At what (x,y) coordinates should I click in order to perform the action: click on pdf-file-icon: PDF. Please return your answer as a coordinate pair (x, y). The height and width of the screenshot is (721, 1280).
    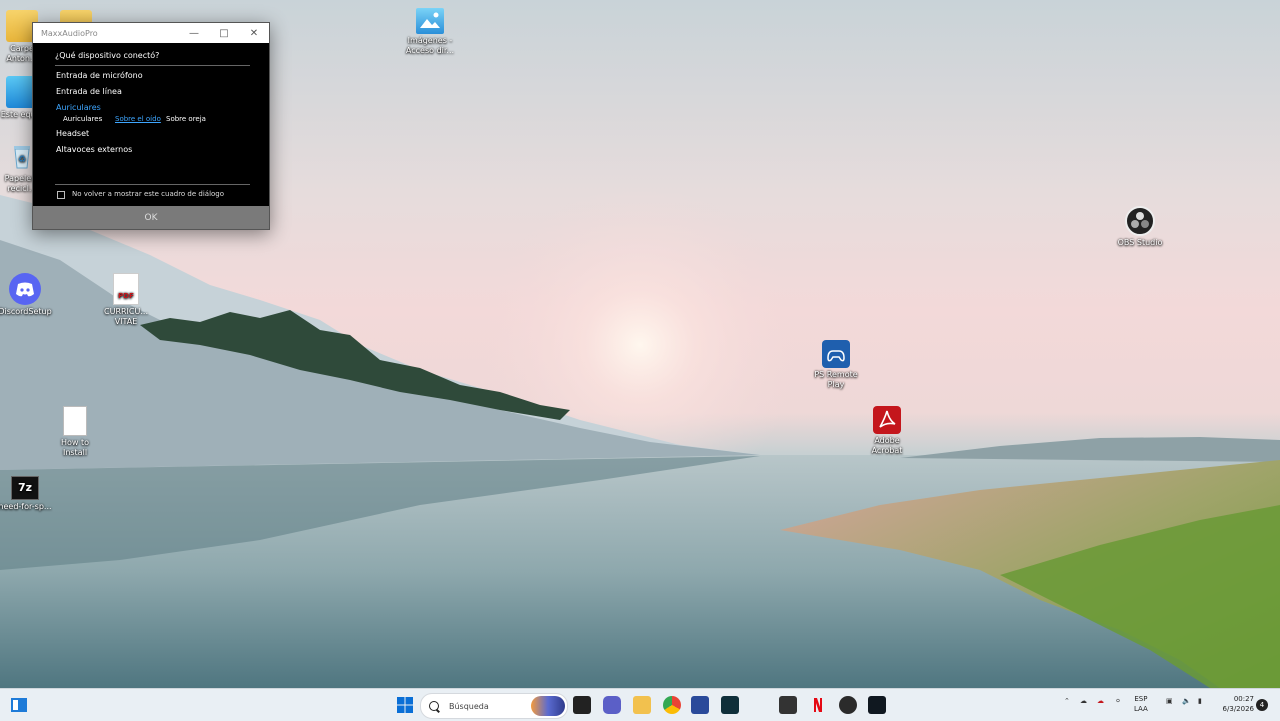
    Looking at the image, I should click on (126, 289).